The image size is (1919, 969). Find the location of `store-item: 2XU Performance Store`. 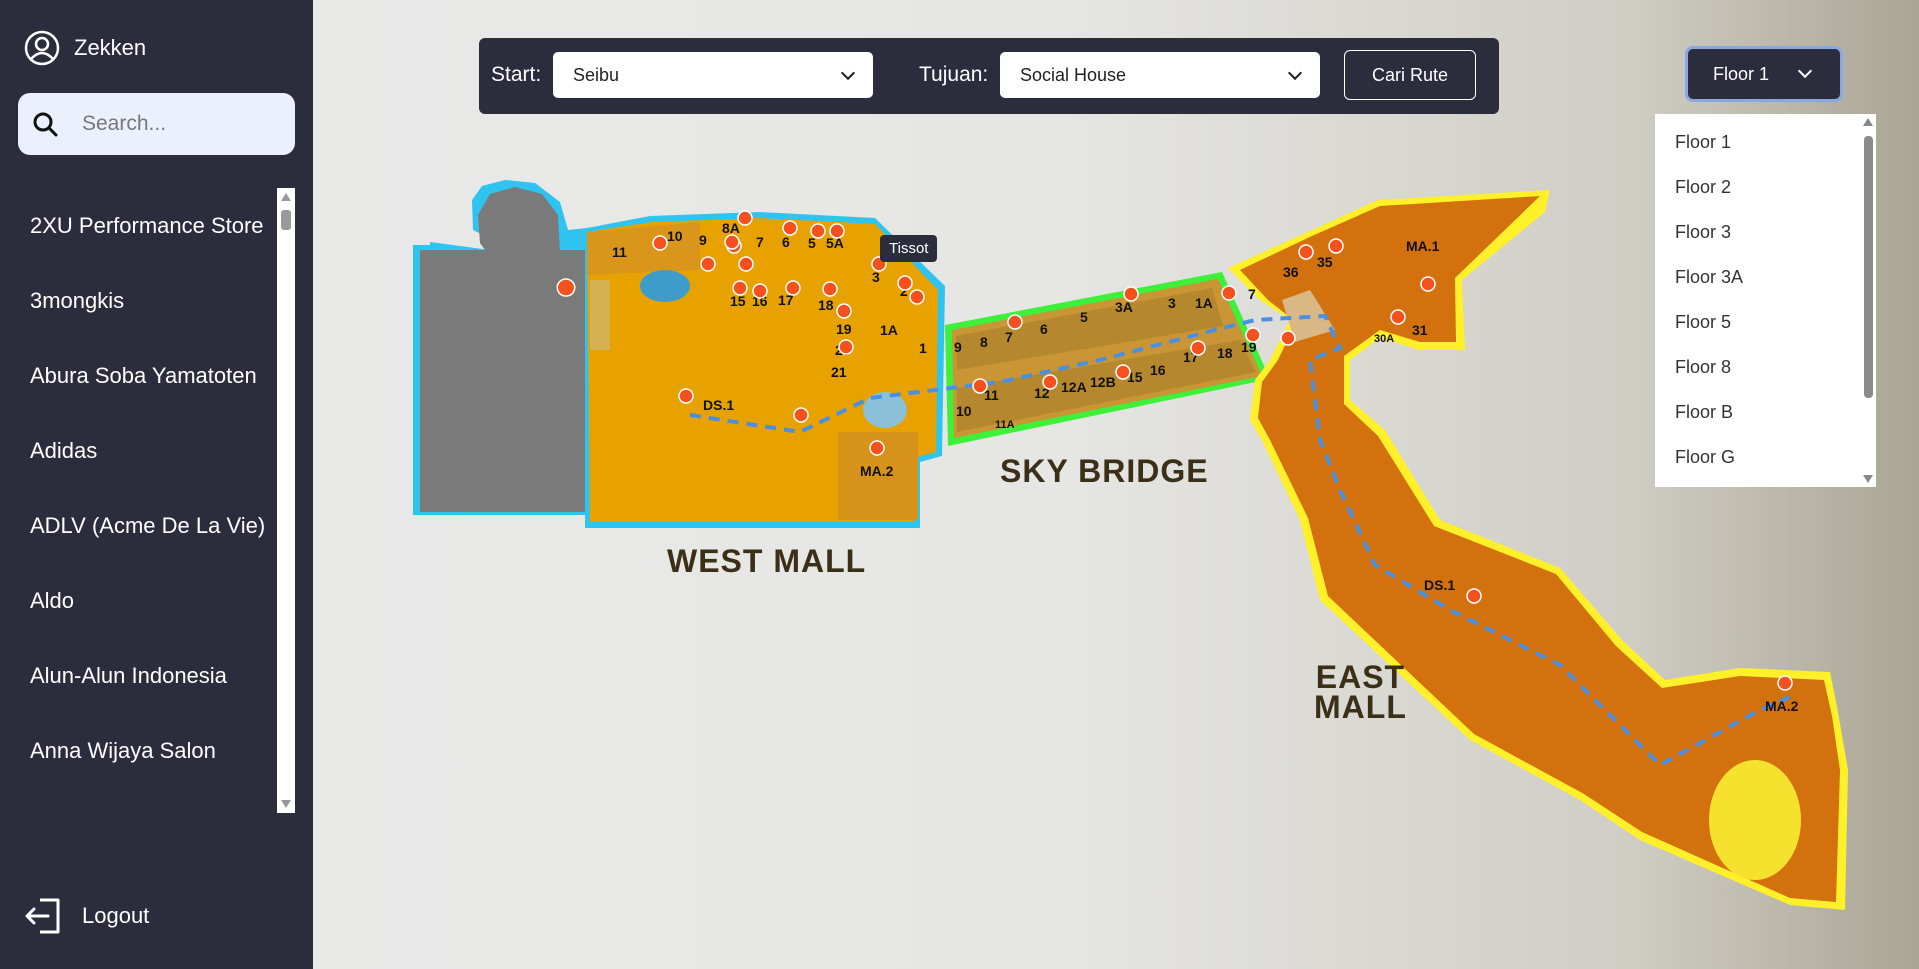

store-item: 2XU Performance Store is located at coordinates (137, 225).